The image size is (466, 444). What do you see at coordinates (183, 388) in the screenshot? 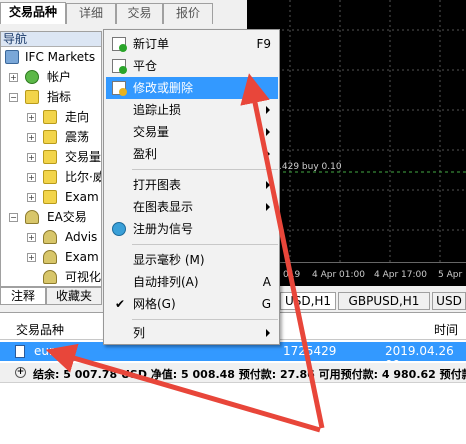
I see `arrow-to-eurusd` at bounding box center [183, 388].